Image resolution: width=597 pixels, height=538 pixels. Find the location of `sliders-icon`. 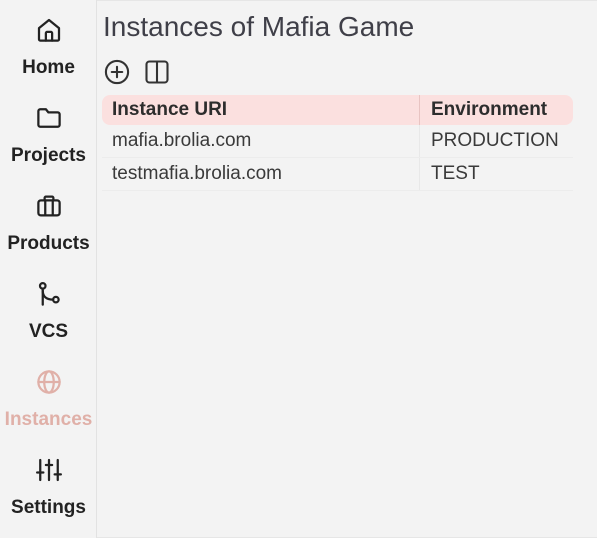

sliders-icon is located at coordinates (49, 470).